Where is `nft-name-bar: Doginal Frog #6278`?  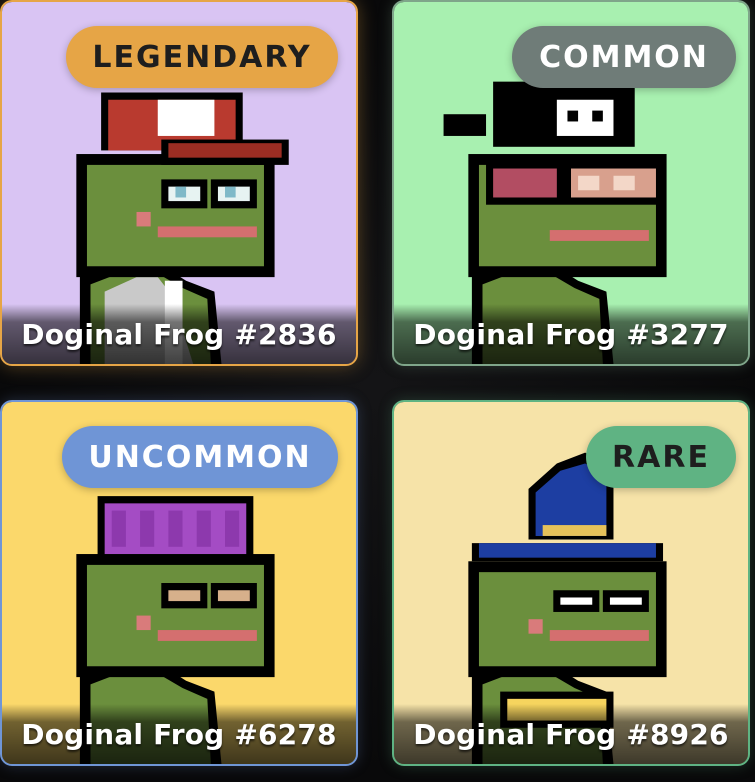
nft-name-bar: Doginal Frog #6278 is located at coordinates (179, 734).